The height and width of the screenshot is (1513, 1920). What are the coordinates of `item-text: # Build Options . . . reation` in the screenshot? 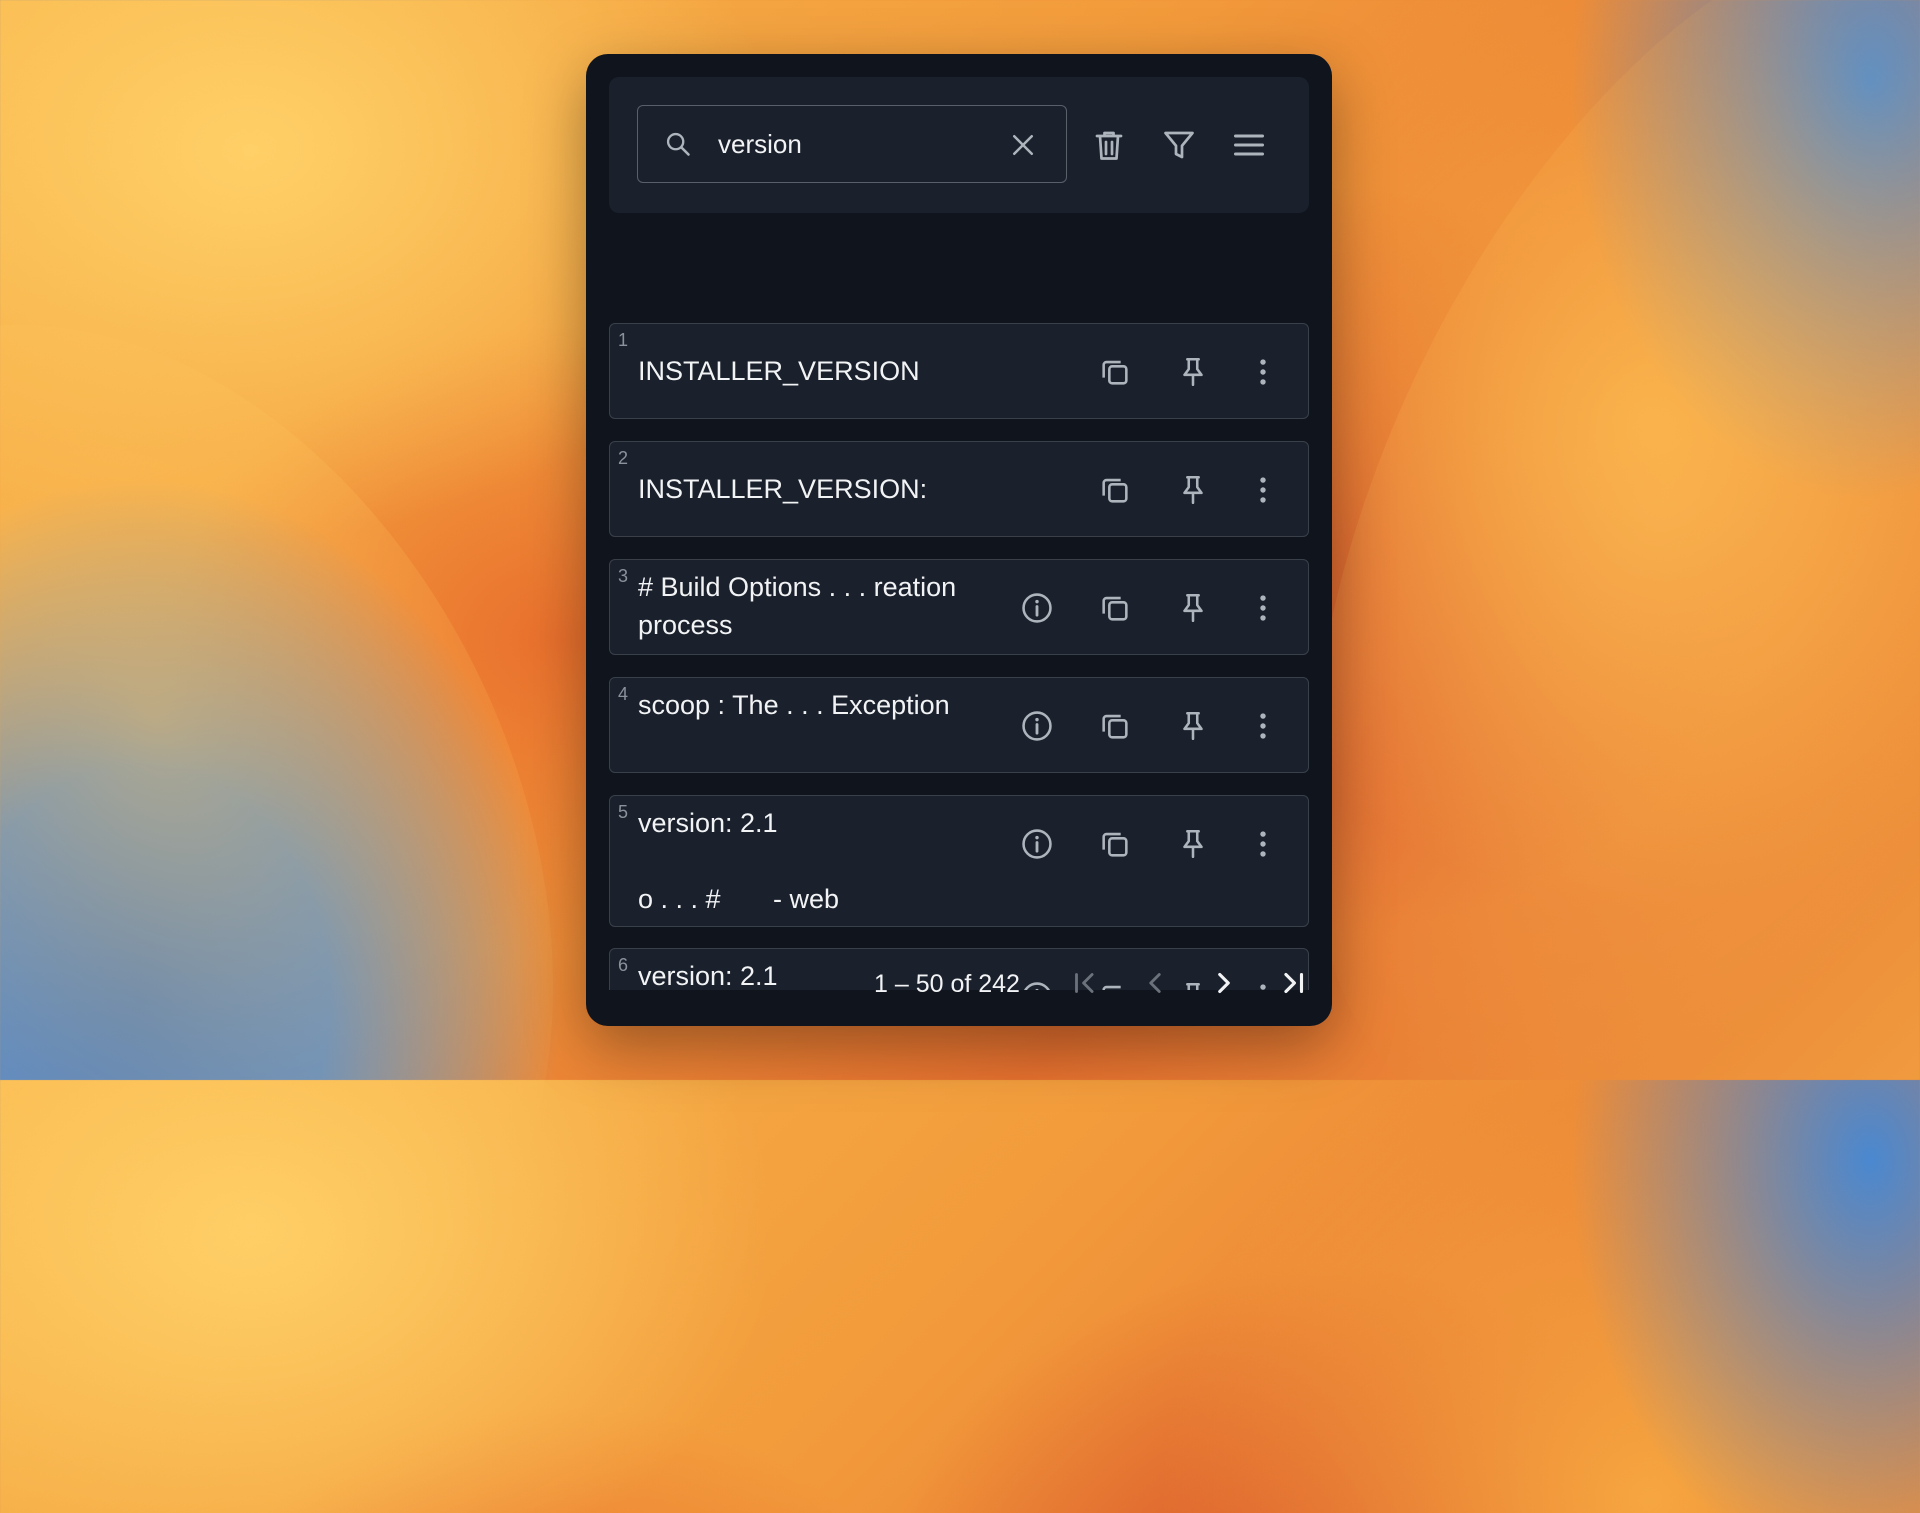 It's located at (797, 587).